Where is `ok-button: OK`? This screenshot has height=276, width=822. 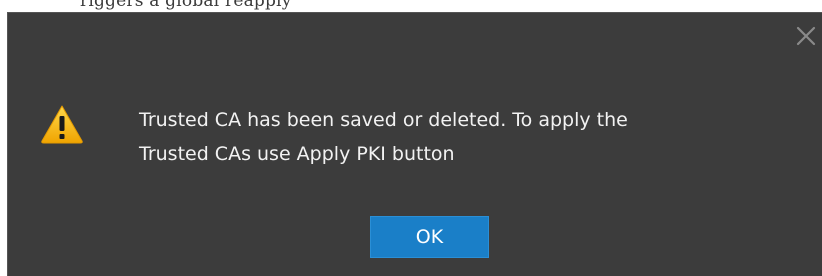 ok-button: OK is located at coordinates (429, 237).